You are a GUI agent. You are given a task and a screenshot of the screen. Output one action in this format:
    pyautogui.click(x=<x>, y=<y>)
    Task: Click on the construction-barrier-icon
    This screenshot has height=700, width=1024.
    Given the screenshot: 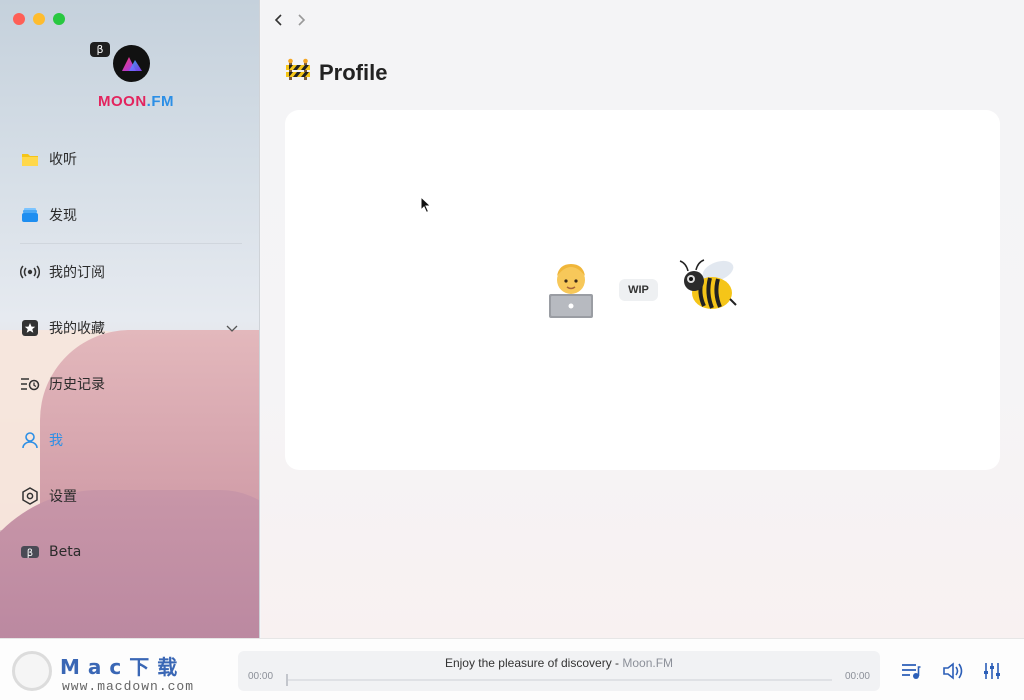 What is the action you would take?
    pyautogui.click(x=298, y=72)
    